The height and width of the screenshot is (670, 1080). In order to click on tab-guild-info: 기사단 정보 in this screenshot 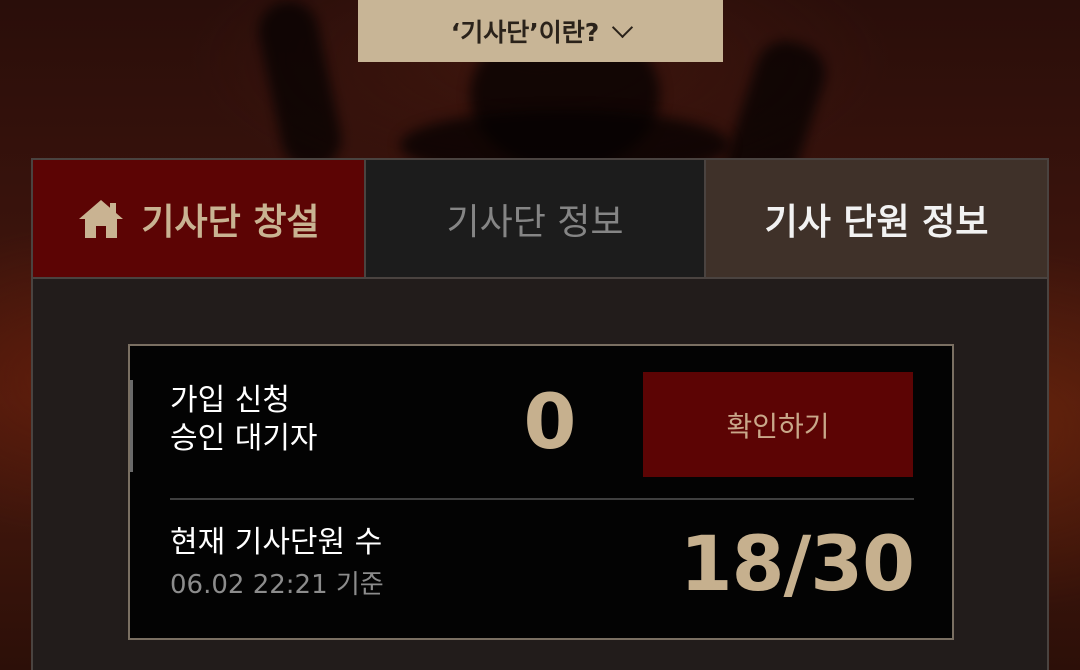, I will do `click(535, 218)`.